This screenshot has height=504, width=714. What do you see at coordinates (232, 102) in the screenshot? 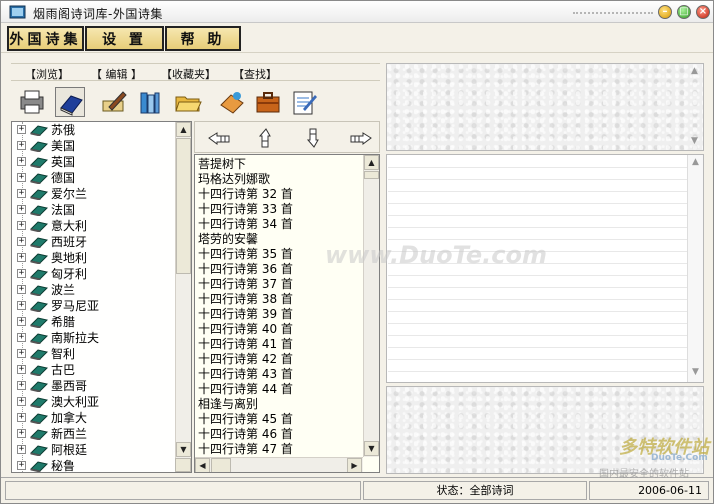
I see `paint-icon` at bounding box center [232, 102].